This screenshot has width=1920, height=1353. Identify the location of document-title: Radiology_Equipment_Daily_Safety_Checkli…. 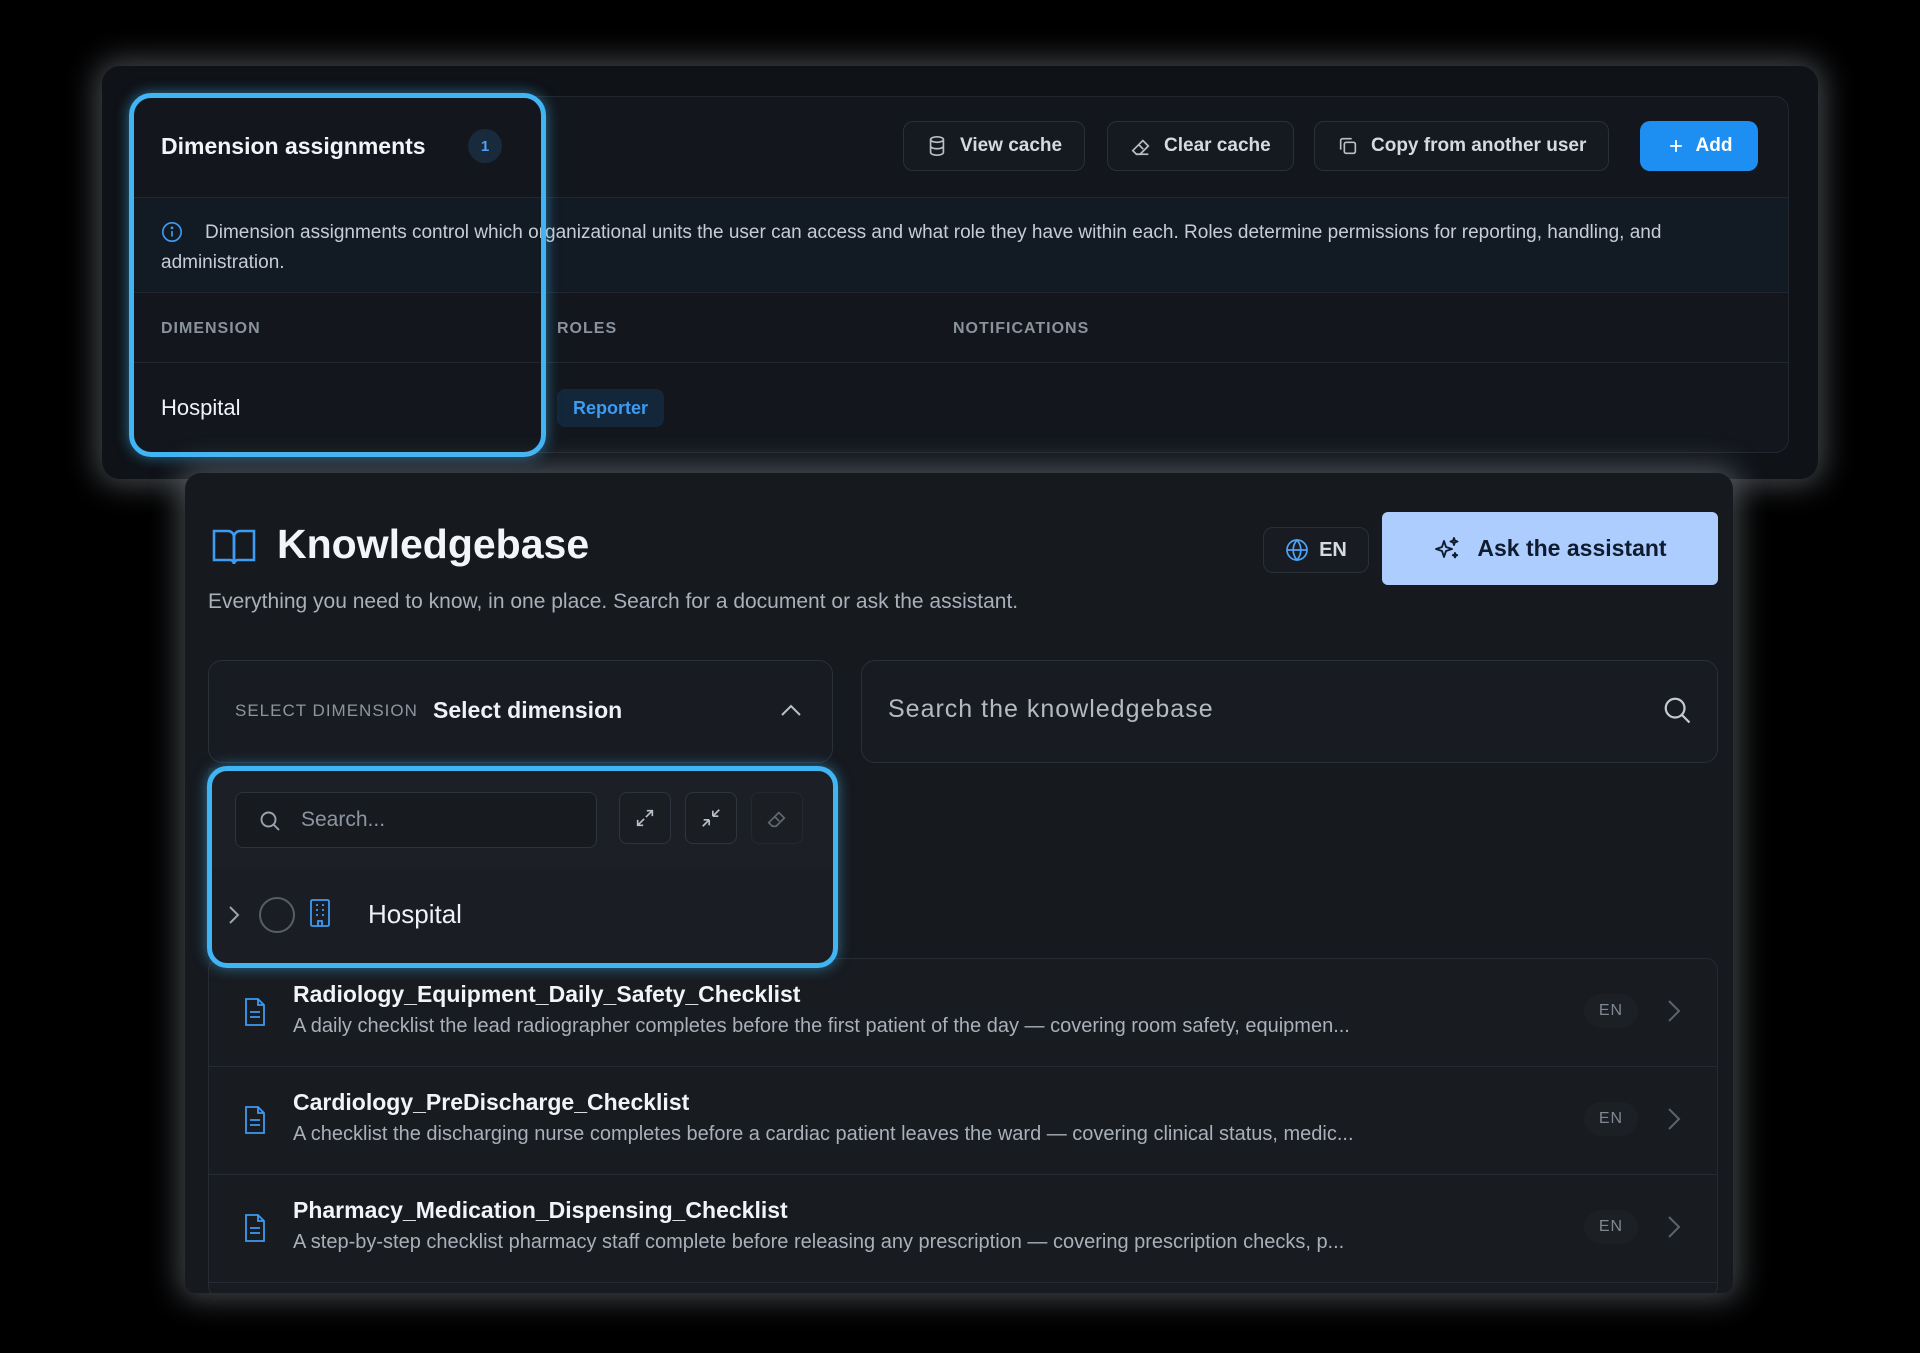
(547, 994).